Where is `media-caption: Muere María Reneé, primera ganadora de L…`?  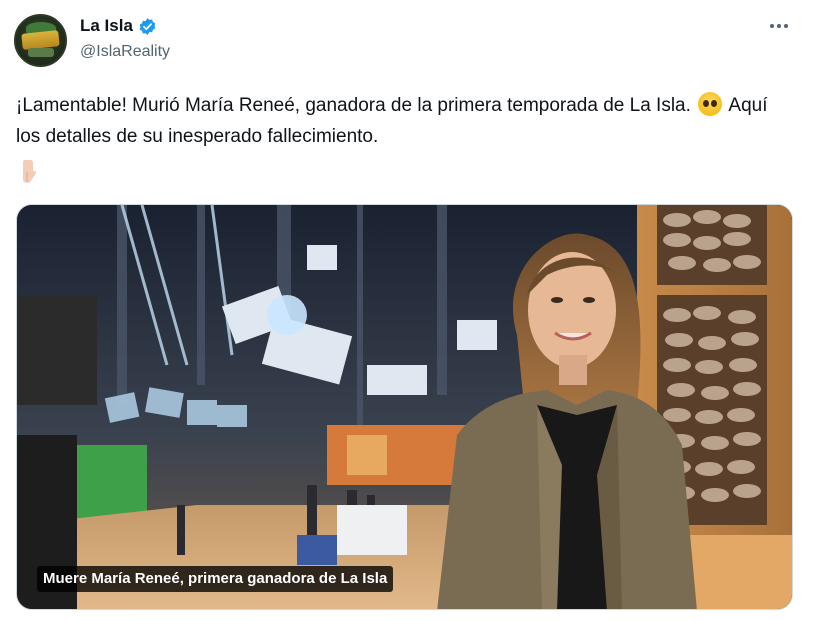 media-caption: Muere María Reneé, primera ganadora de L… is located at coordinates (215, 579).